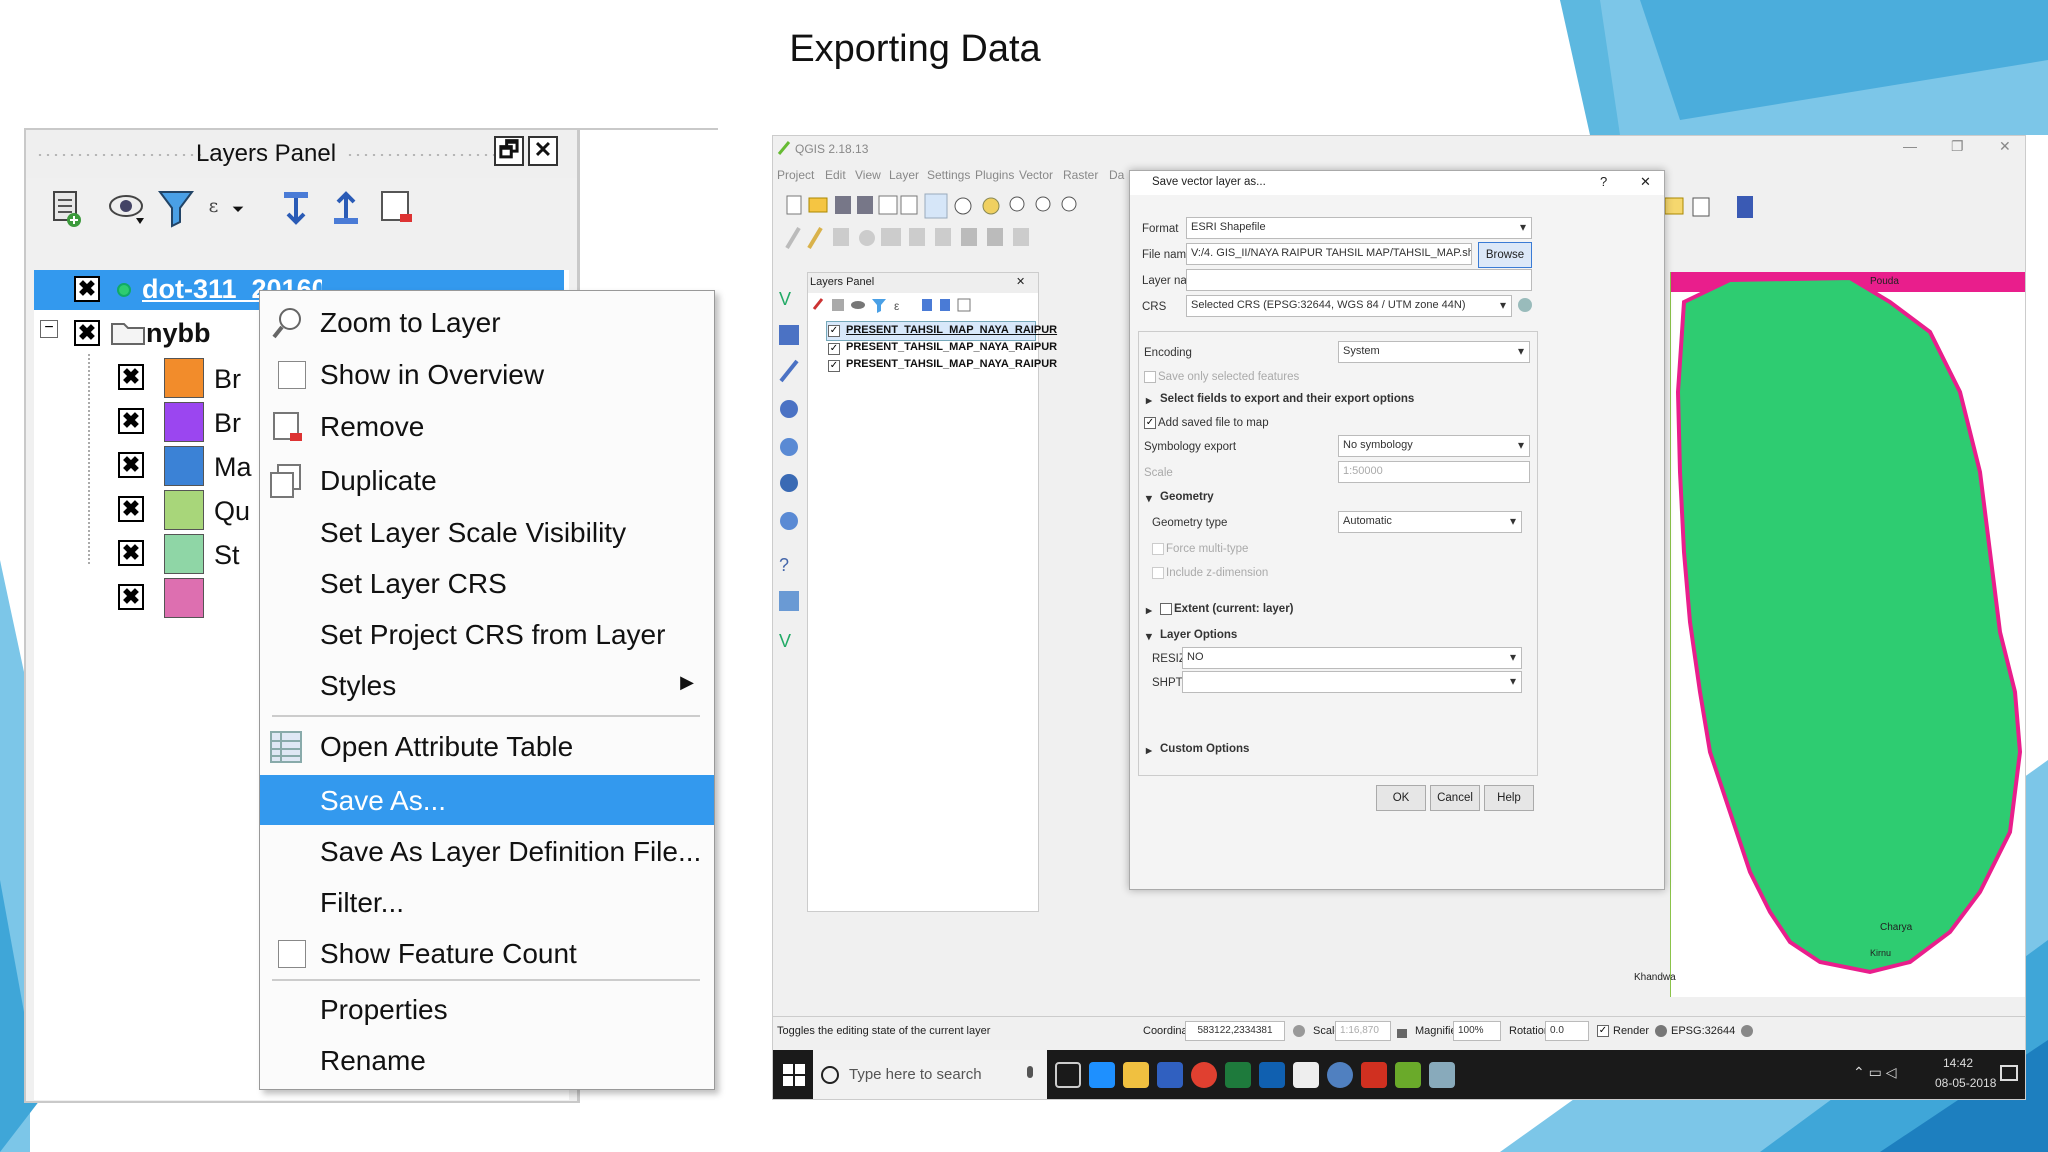 This screenshot has width=2048, height=1152. I want to click on menu-item-set-scale-visibility: Set Layer Scale Visibility, so click(487, 532).